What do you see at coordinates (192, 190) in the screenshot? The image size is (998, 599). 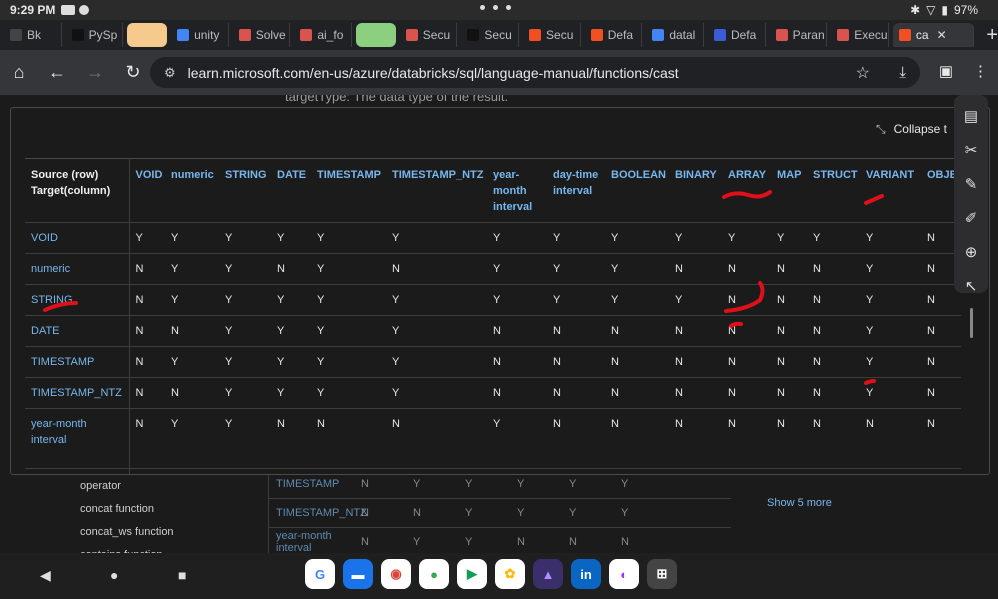 I see `column-header: numeric` at bounding box center [192, 190].